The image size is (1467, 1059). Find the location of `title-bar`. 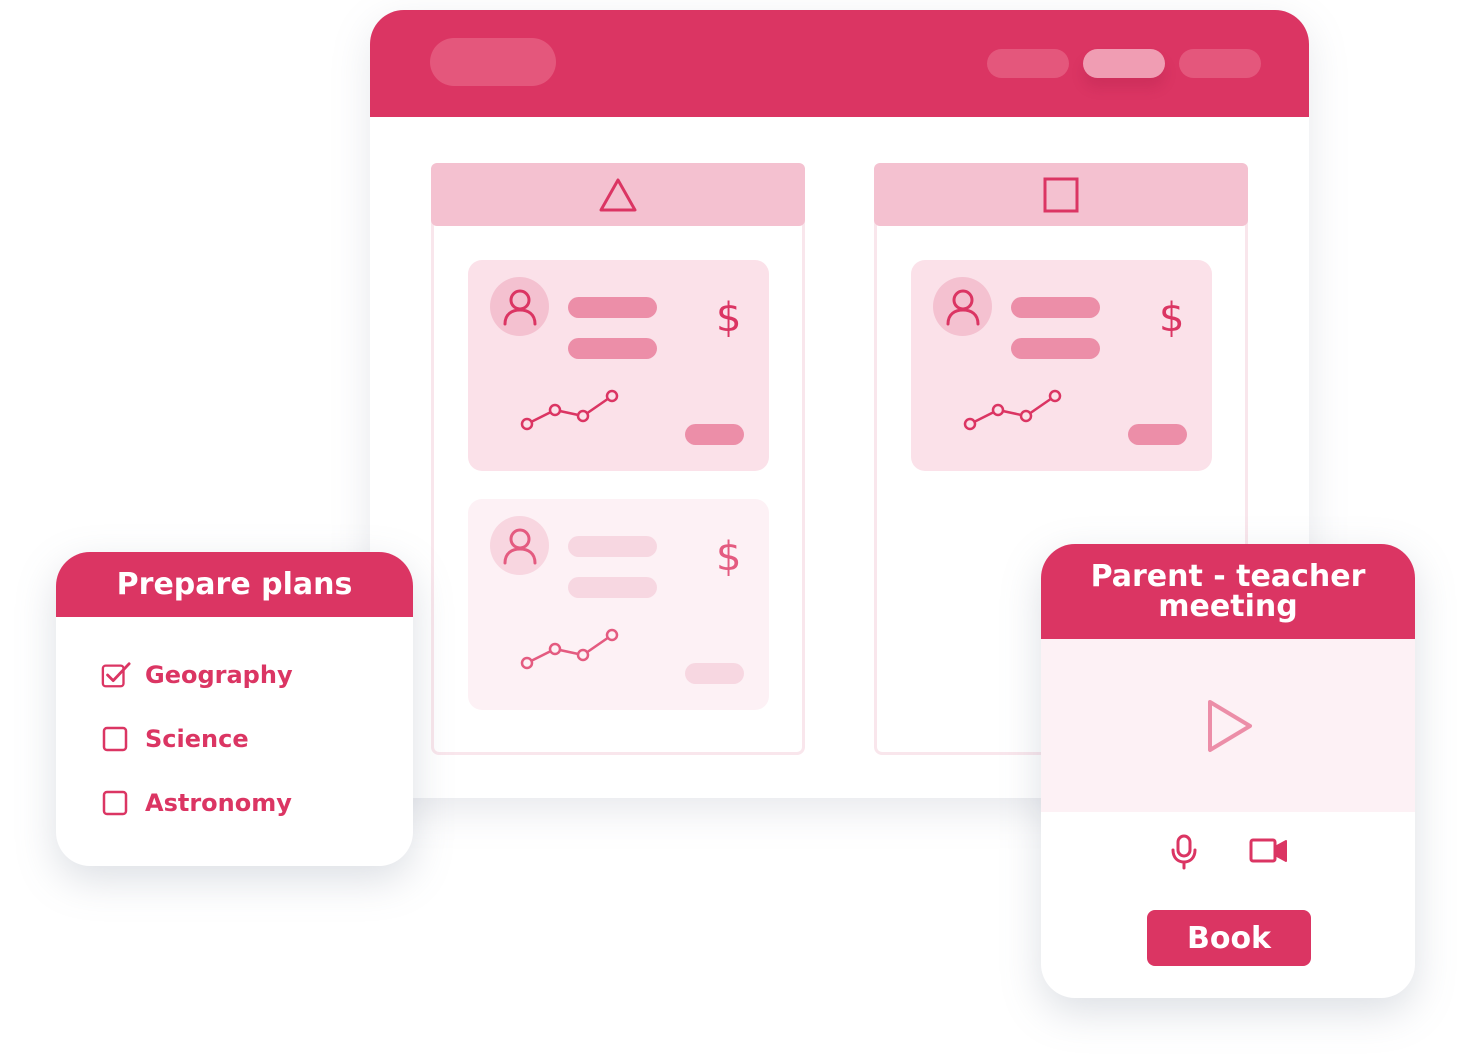

title-bar is located at coordinates (839, 63).